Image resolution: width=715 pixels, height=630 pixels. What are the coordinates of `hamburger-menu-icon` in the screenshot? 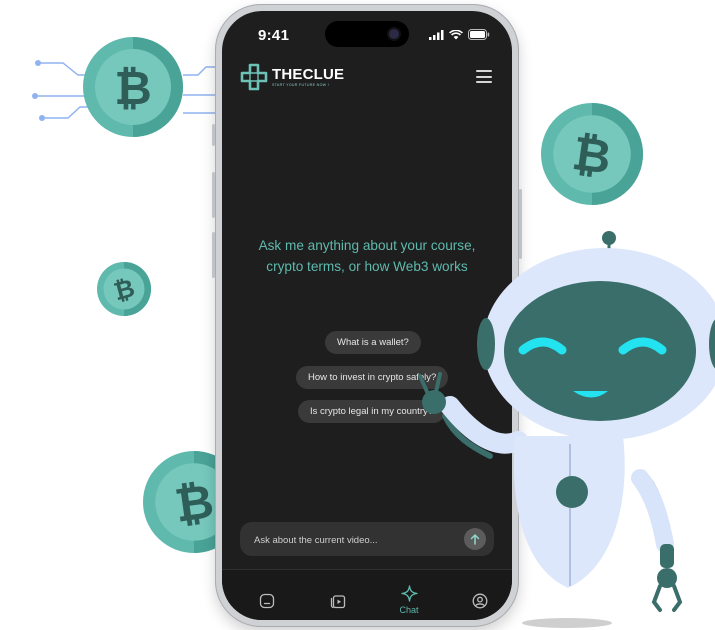 It's located at (484, 76).